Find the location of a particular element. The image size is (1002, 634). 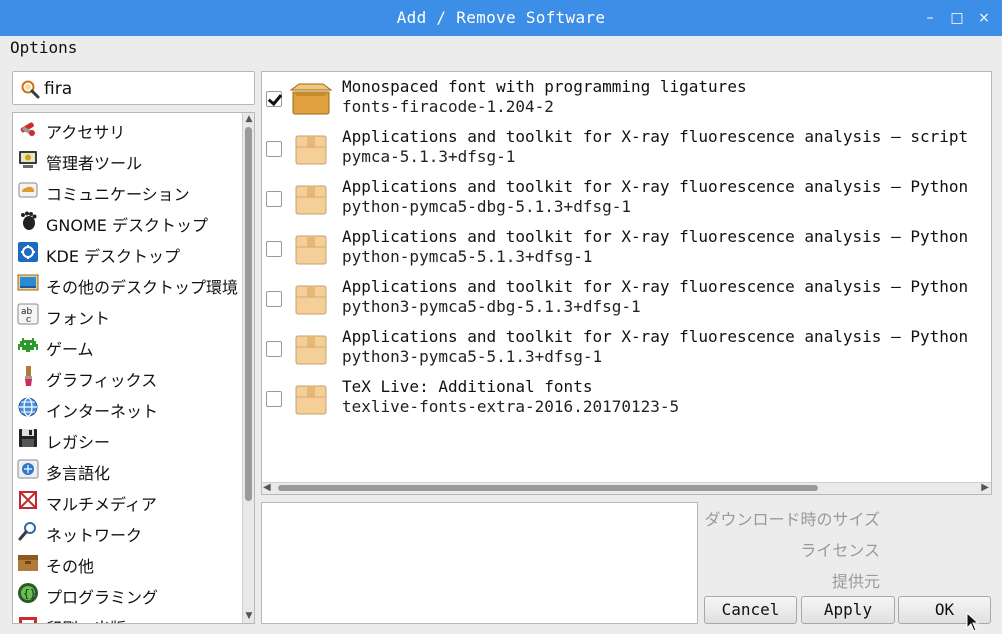

scroll-down-arrow-icon: ▼ is located at coordinates (248, 616).